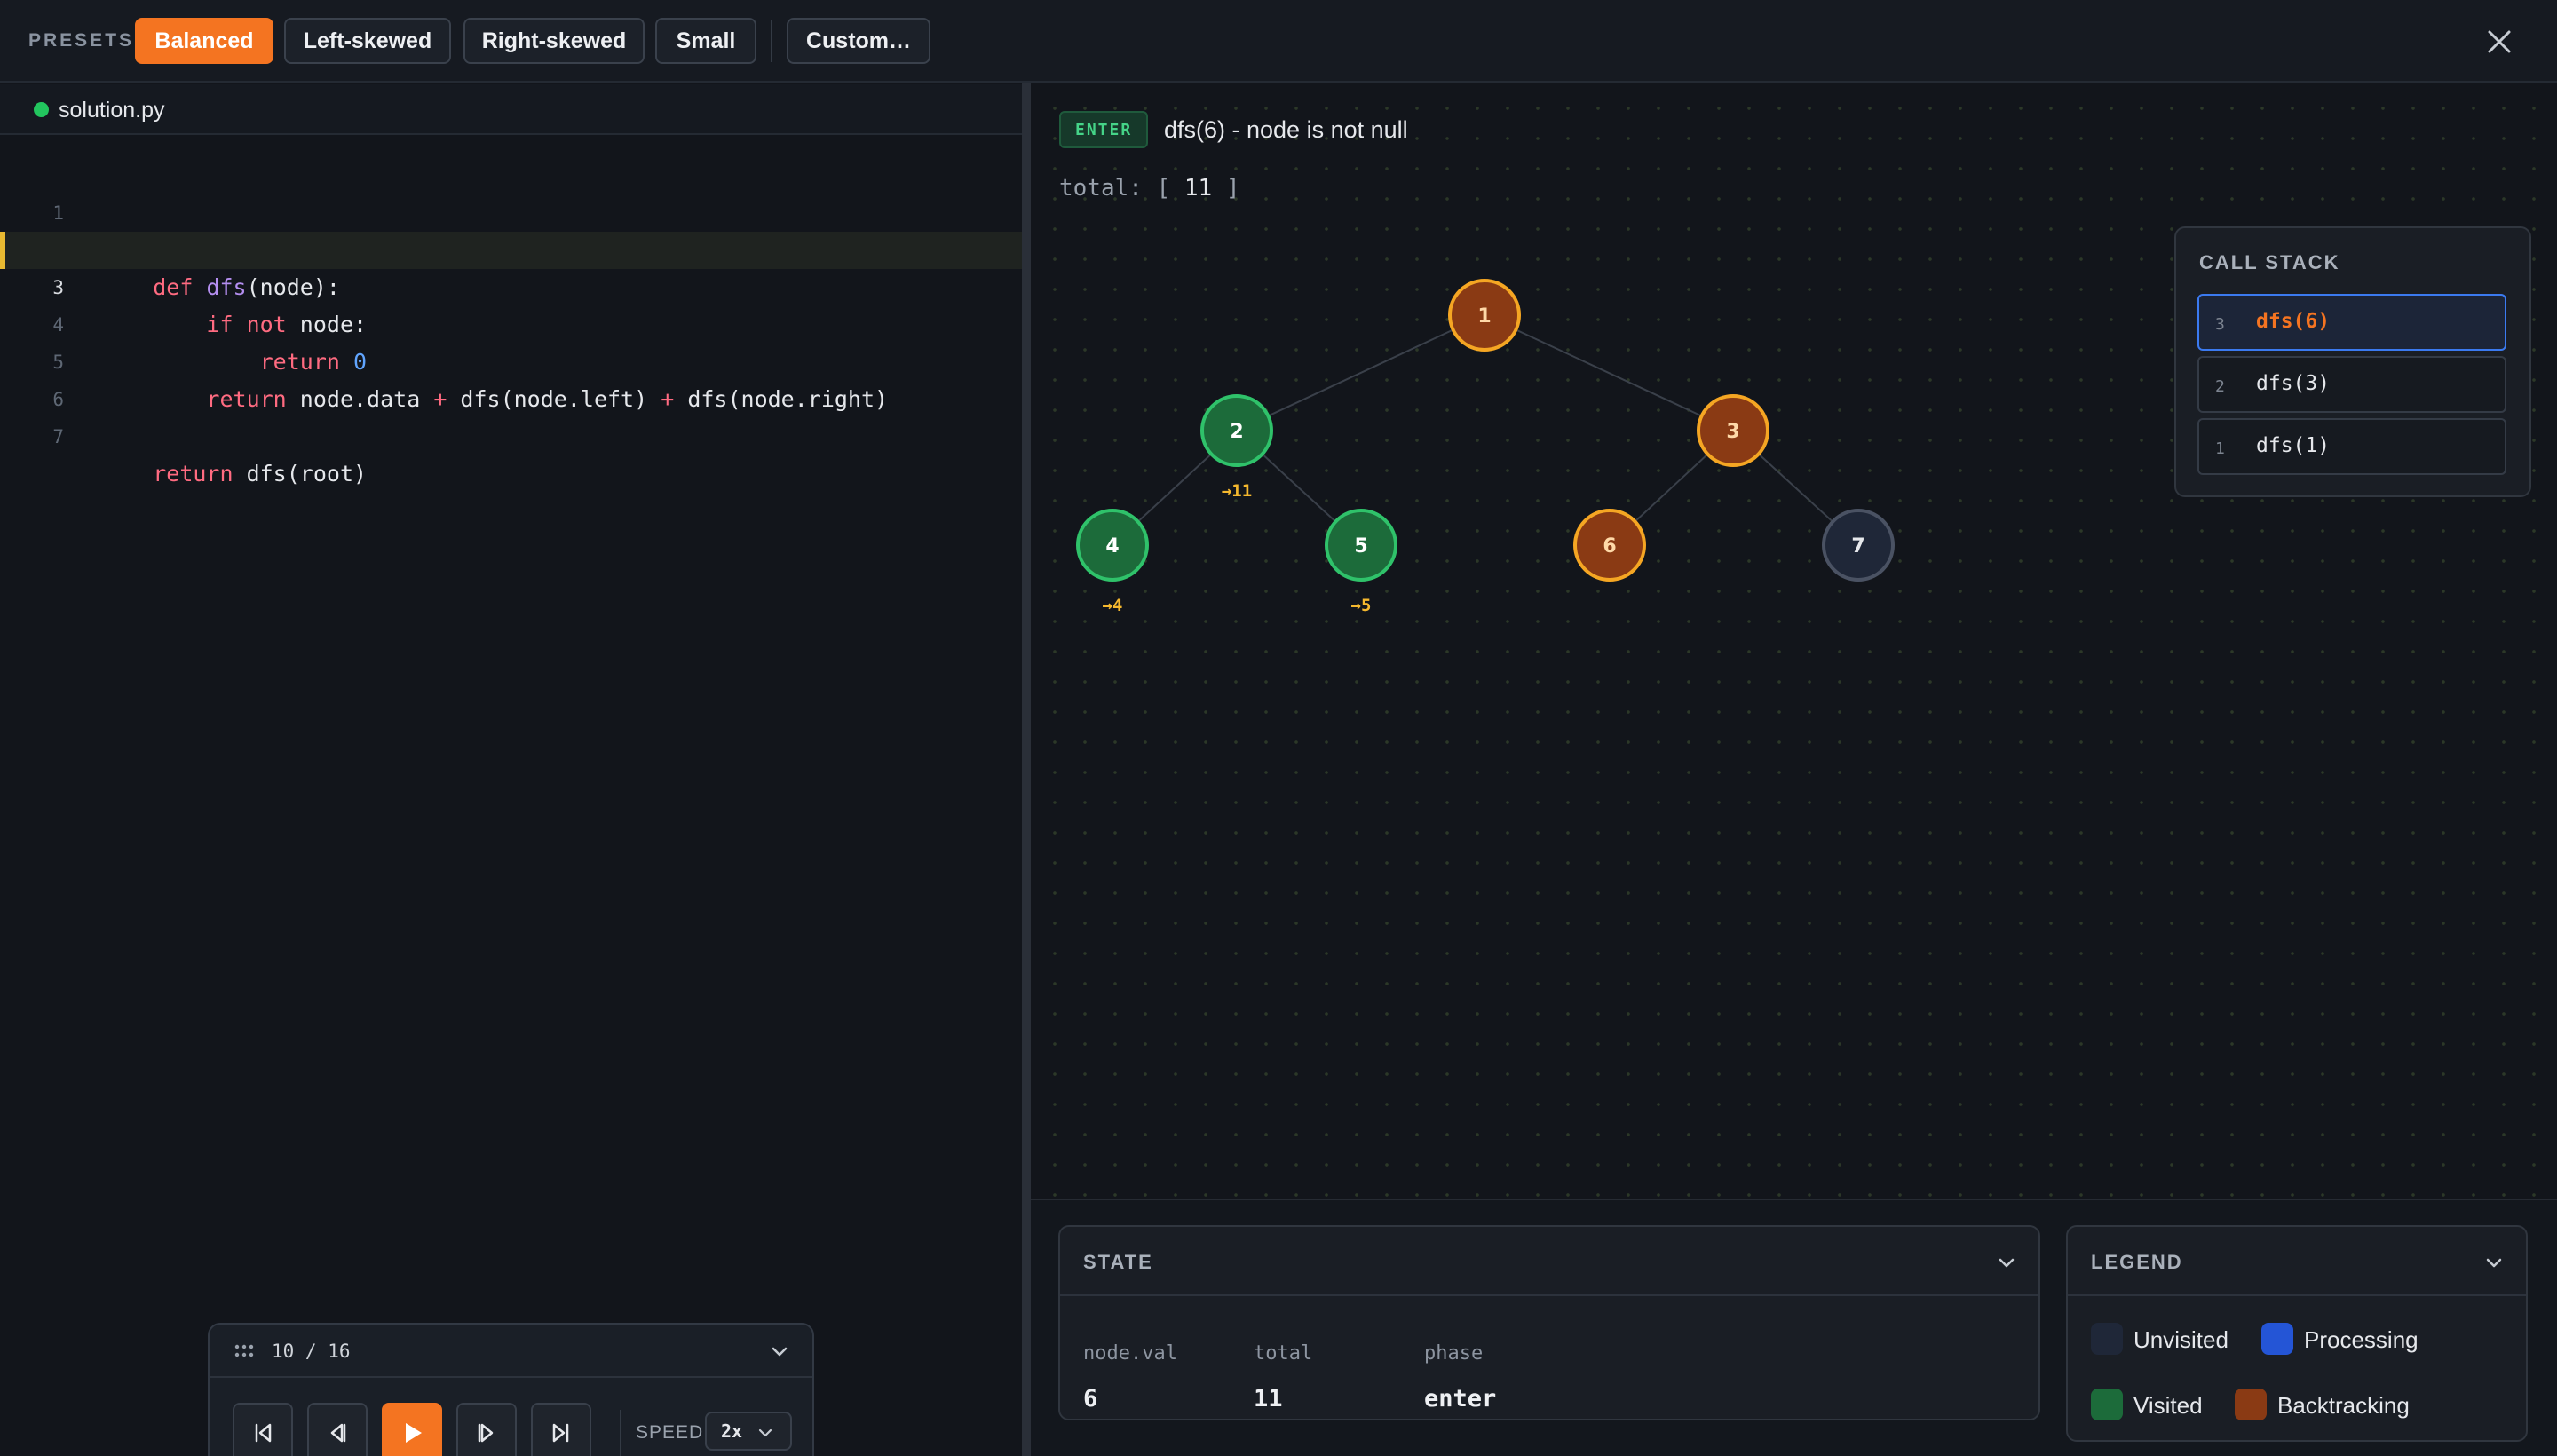 Image resolution: width=2557 pixels, height=1456 pixels. Describe the element at coordinates (2351, 446) in the screenshot. I see `call-stack-frame: 1 dfs(1)` at that location.